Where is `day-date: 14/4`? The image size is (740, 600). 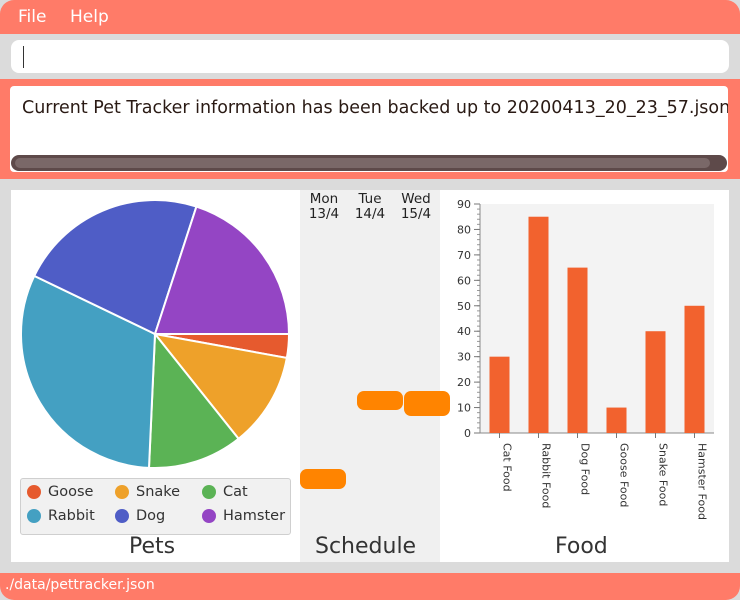 day-date: 14/4 is located at coordinates (370, 214).